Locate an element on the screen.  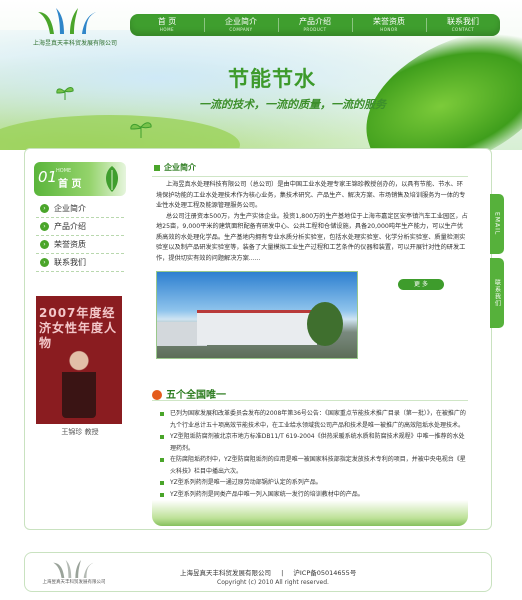
nav-sublabel: CONTACT is located at coordinates (463, 29).